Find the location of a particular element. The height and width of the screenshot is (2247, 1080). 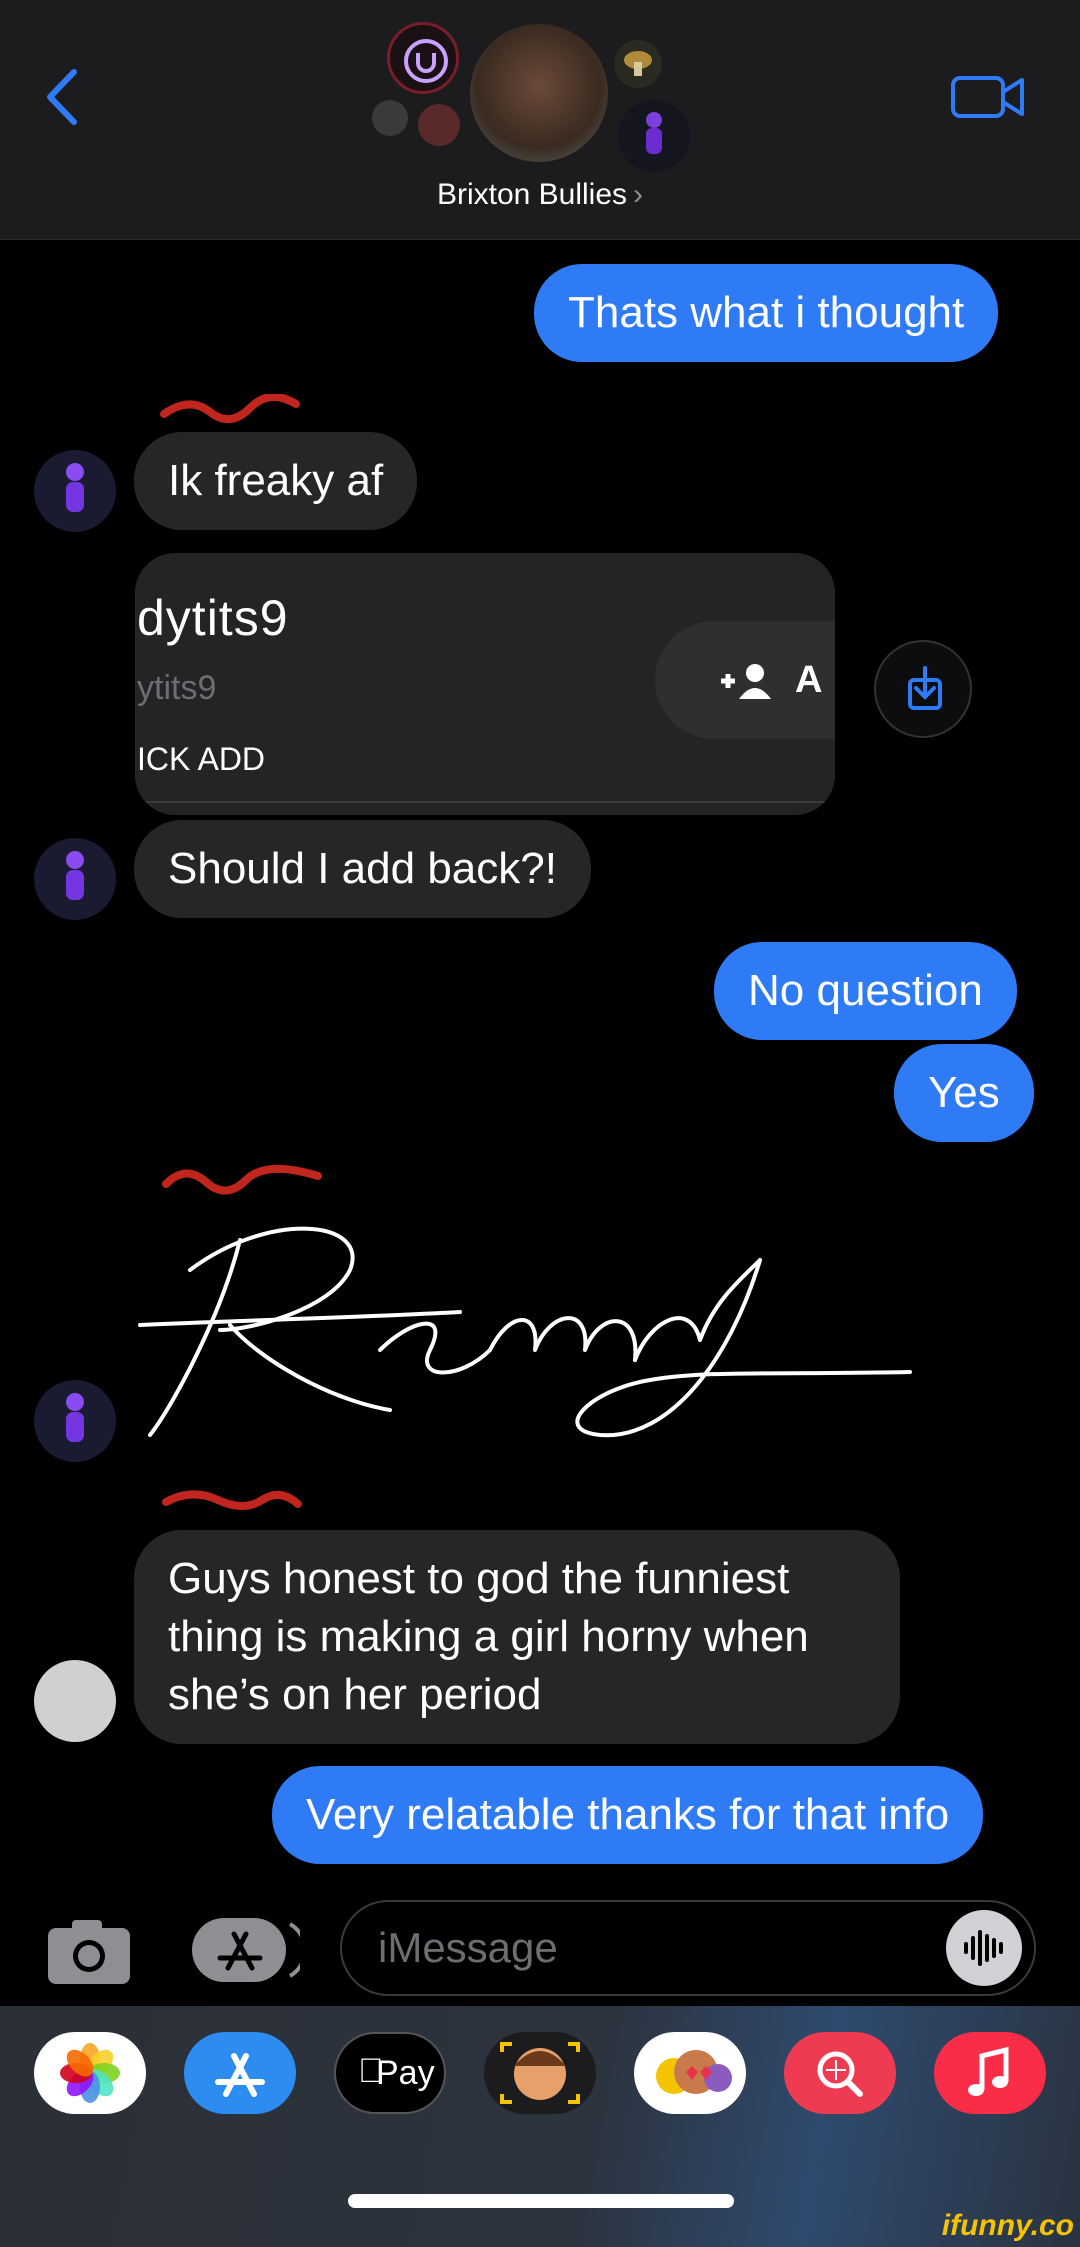

memoji-app is located at coordinates (540, 2073).